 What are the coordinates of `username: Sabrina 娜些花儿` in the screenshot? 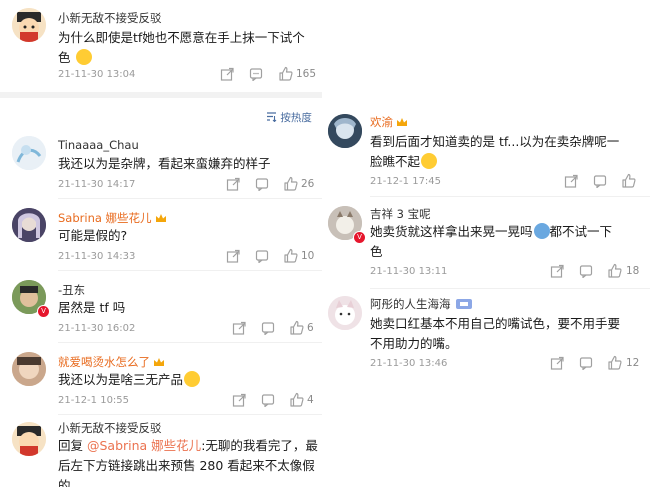 It's located at (112, 218).